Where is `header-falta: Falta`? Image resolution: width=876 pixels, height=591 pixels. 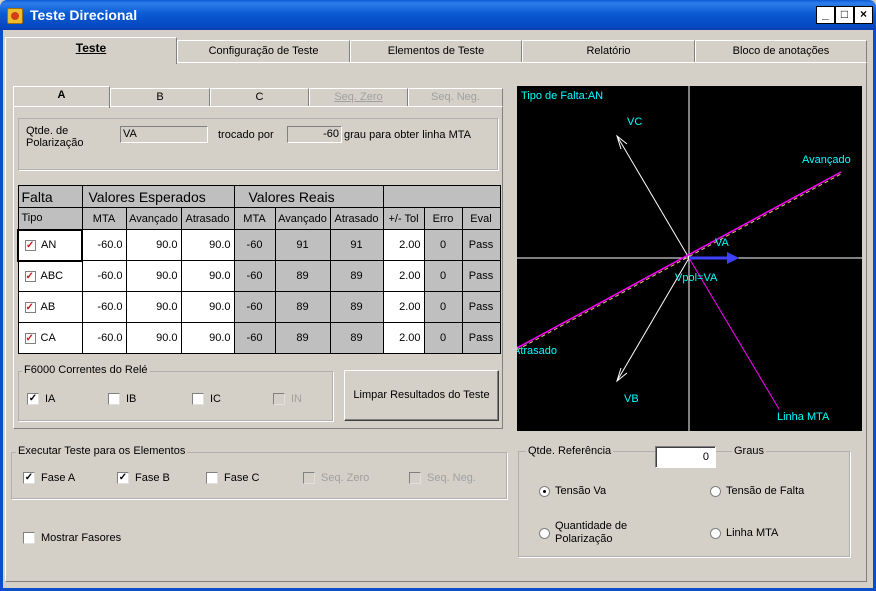 header-falta: Falta is located at coordinates (50, 196).